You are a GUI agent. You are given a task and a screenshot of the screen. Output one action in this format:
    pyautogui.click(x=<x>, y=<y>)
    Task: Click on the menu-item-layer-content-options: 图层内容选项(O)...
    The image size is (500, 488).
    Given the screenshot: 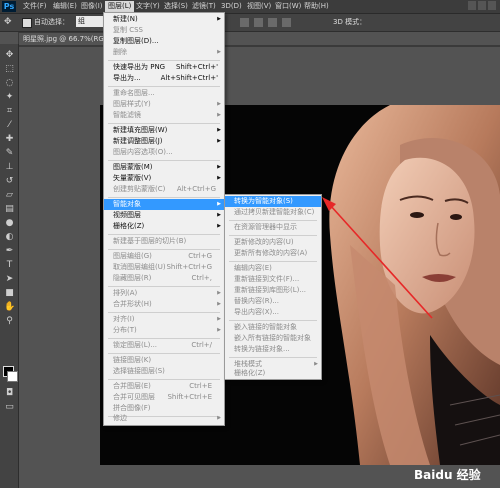 What is the action you would take?
    pyautogui.click(x=164, y=152)
    